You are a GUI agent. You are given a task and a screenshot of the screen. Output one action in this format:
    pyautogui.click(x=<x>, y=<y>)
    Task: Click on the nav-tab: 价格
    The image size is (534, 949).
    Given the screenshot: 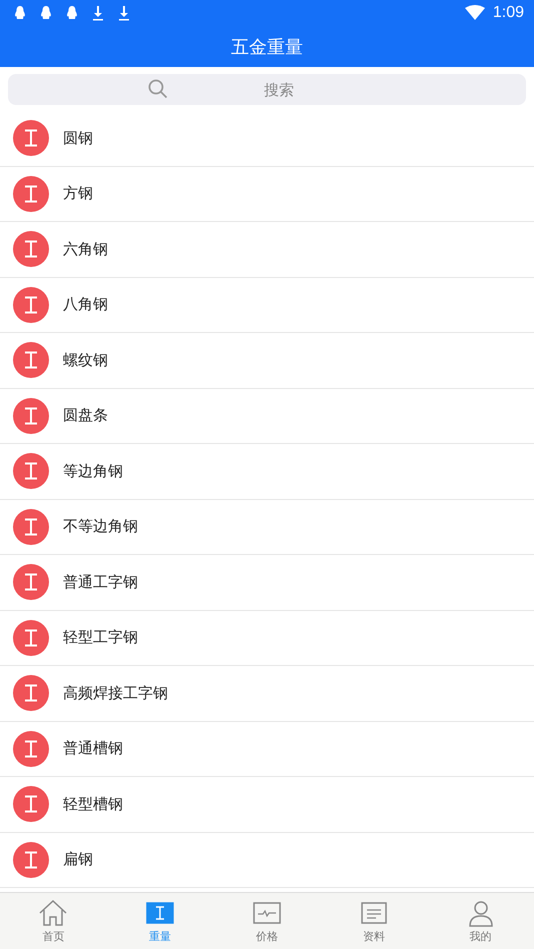 What is the action you would take?
    pyautogui.click(x=267, y=921)
    